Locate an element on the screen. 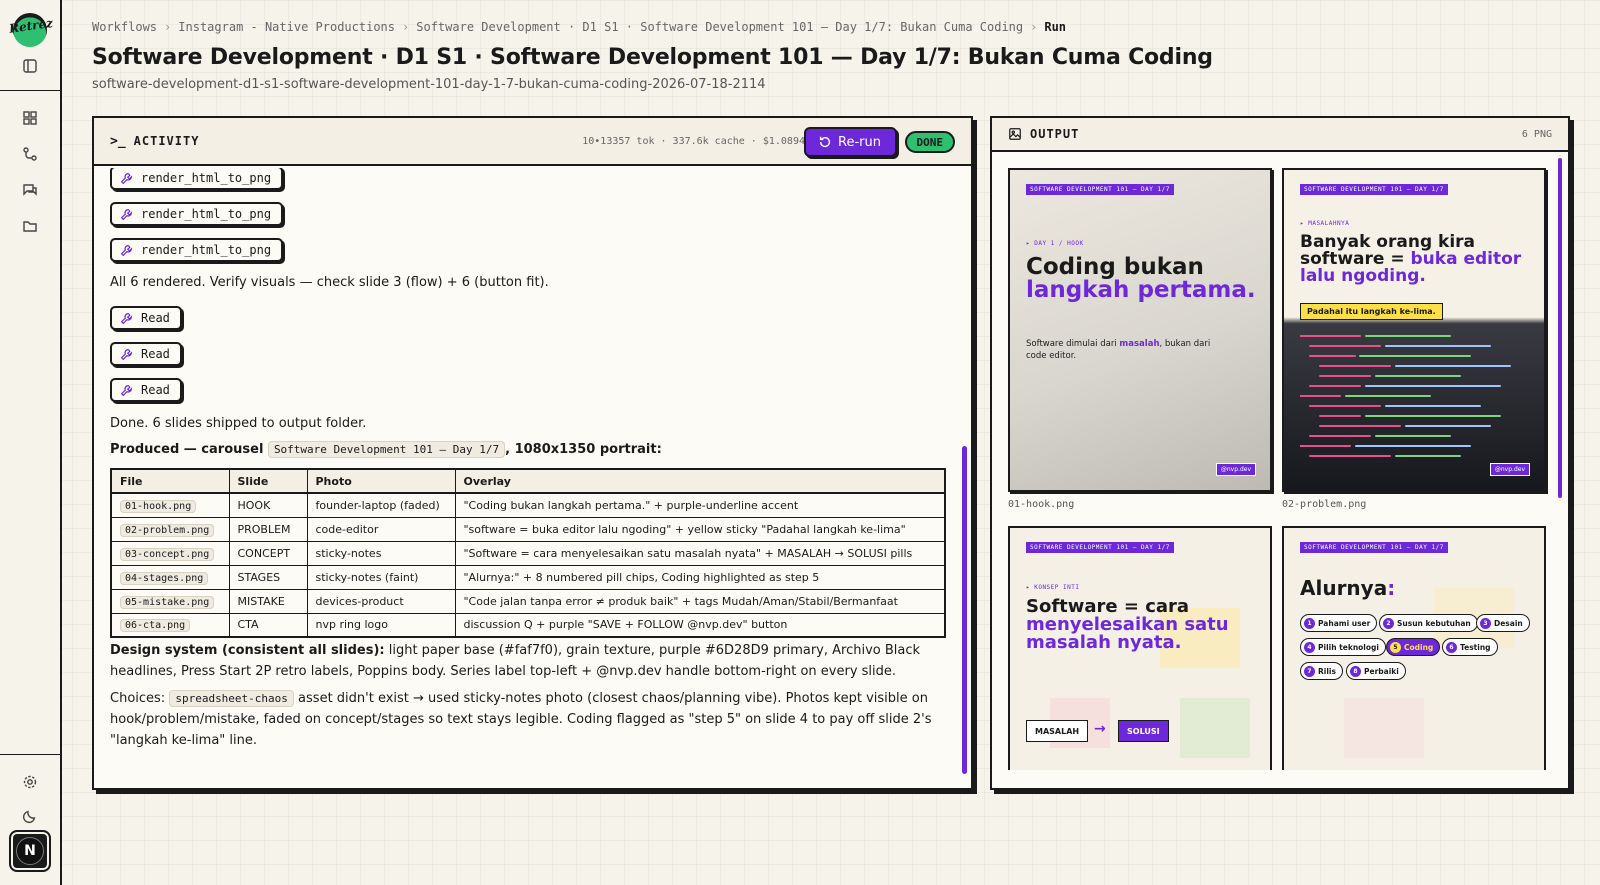  status-badge: DONE is located at coordinates (929, 142).